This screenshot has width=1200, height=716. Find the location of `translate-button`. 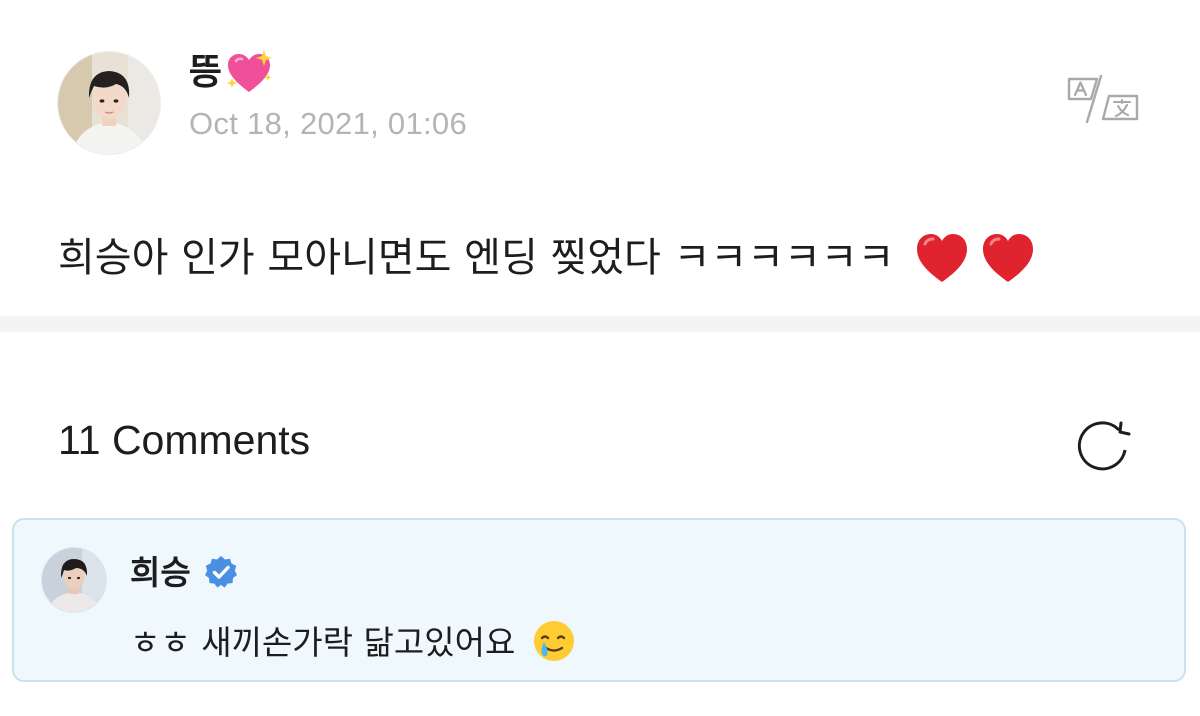

translate-button is located at coordinates (1103, 99).